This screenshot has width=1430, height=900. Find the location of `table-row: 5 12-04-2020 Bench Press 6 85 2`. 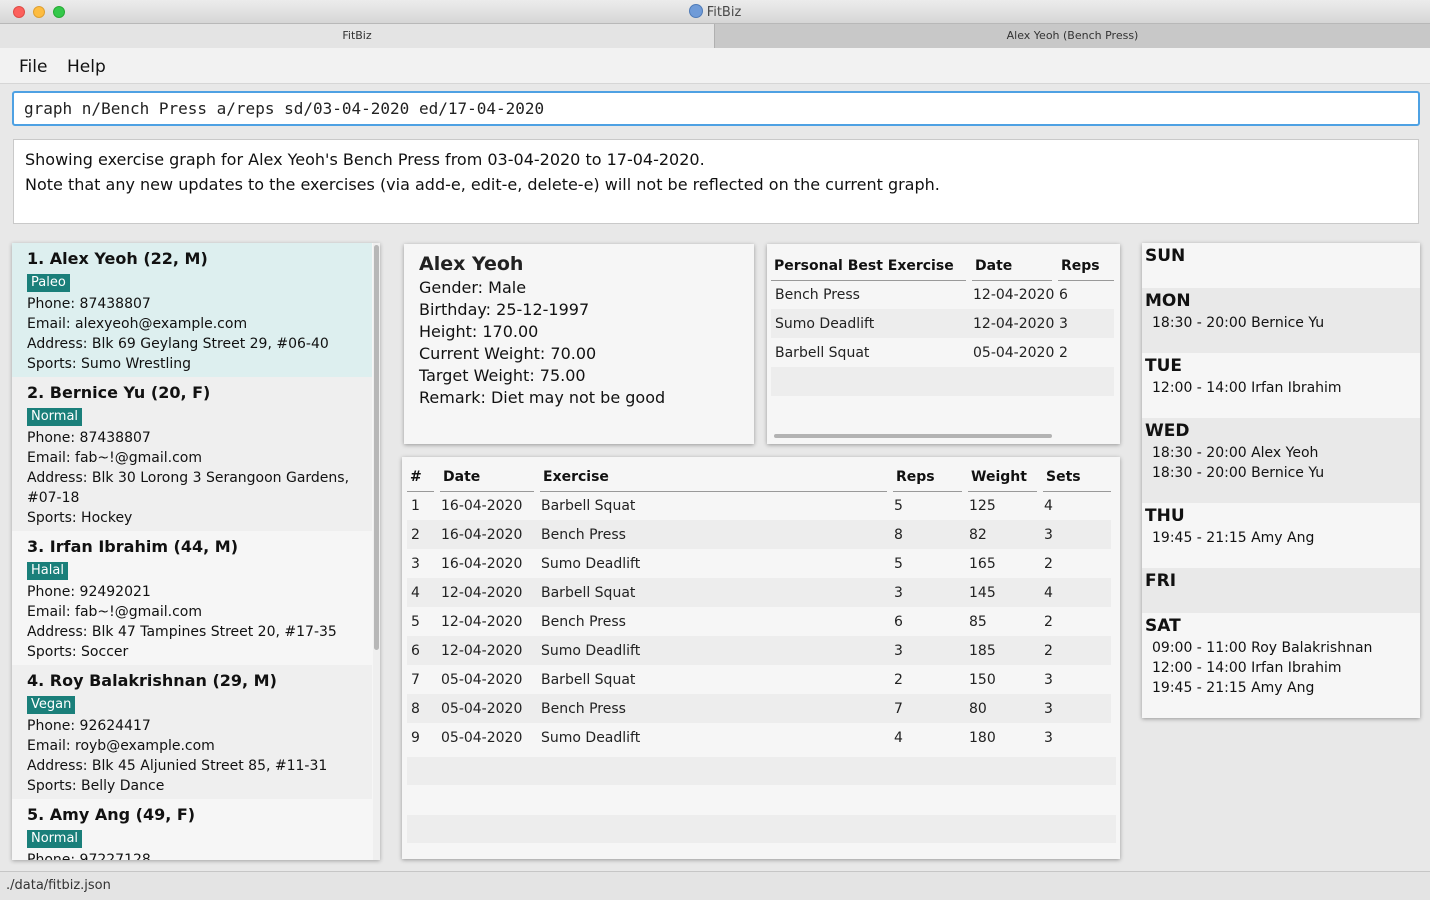

table-row: 5 12-04-2020 Bench Press 6 85 2 is located at coordinates (759, 621).